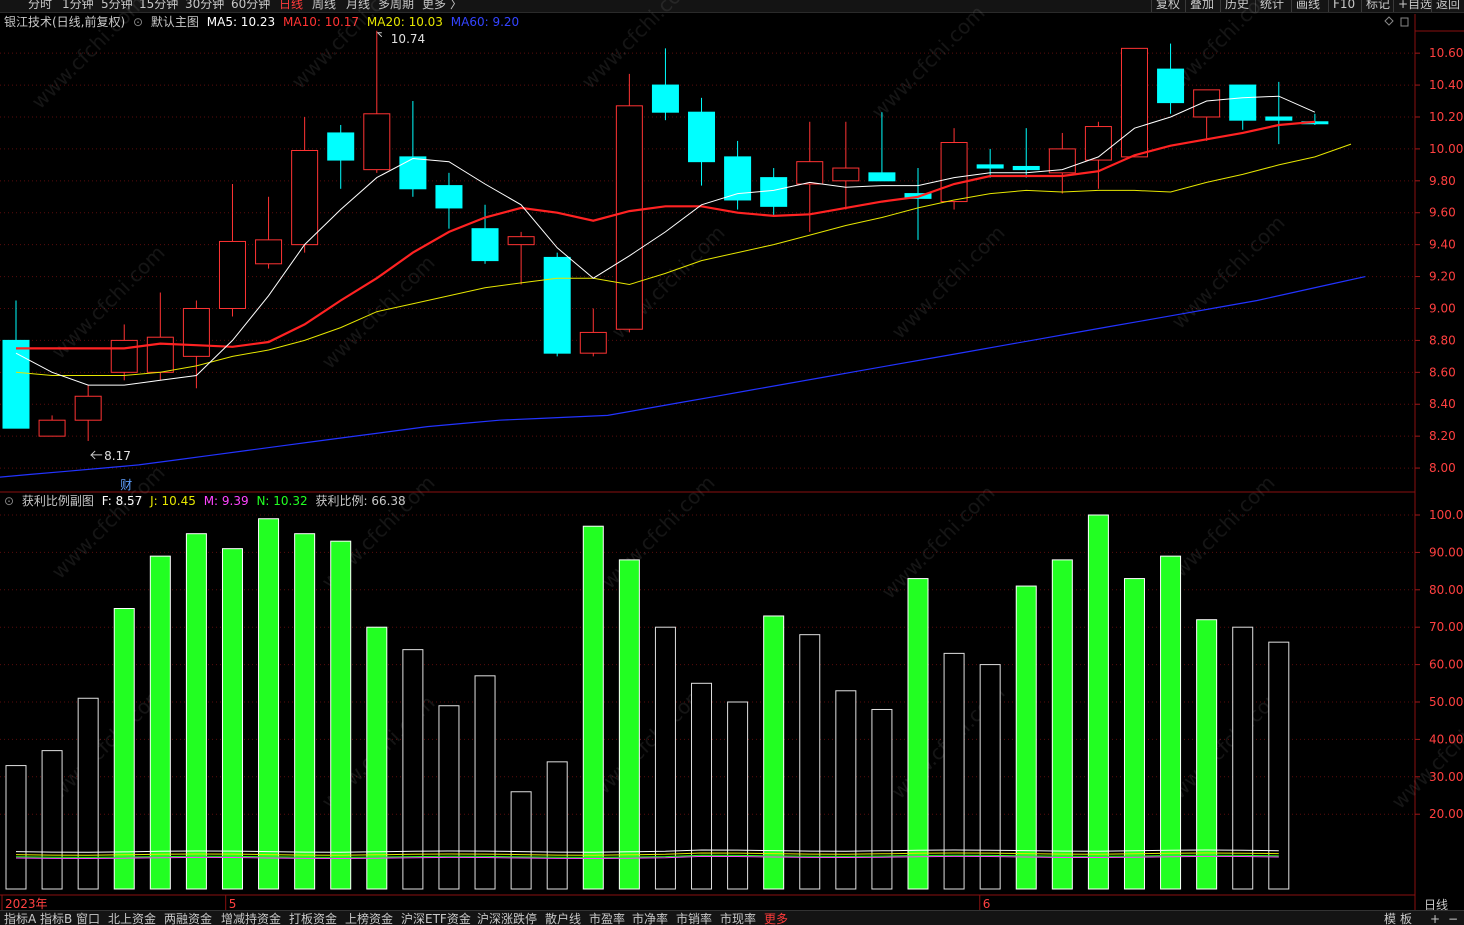 This screenshot has height=925, width=1464. Describe the element at coordinates (88, 918) in the screenshot. I see `indicator-tab-2: 窗口` at that location.